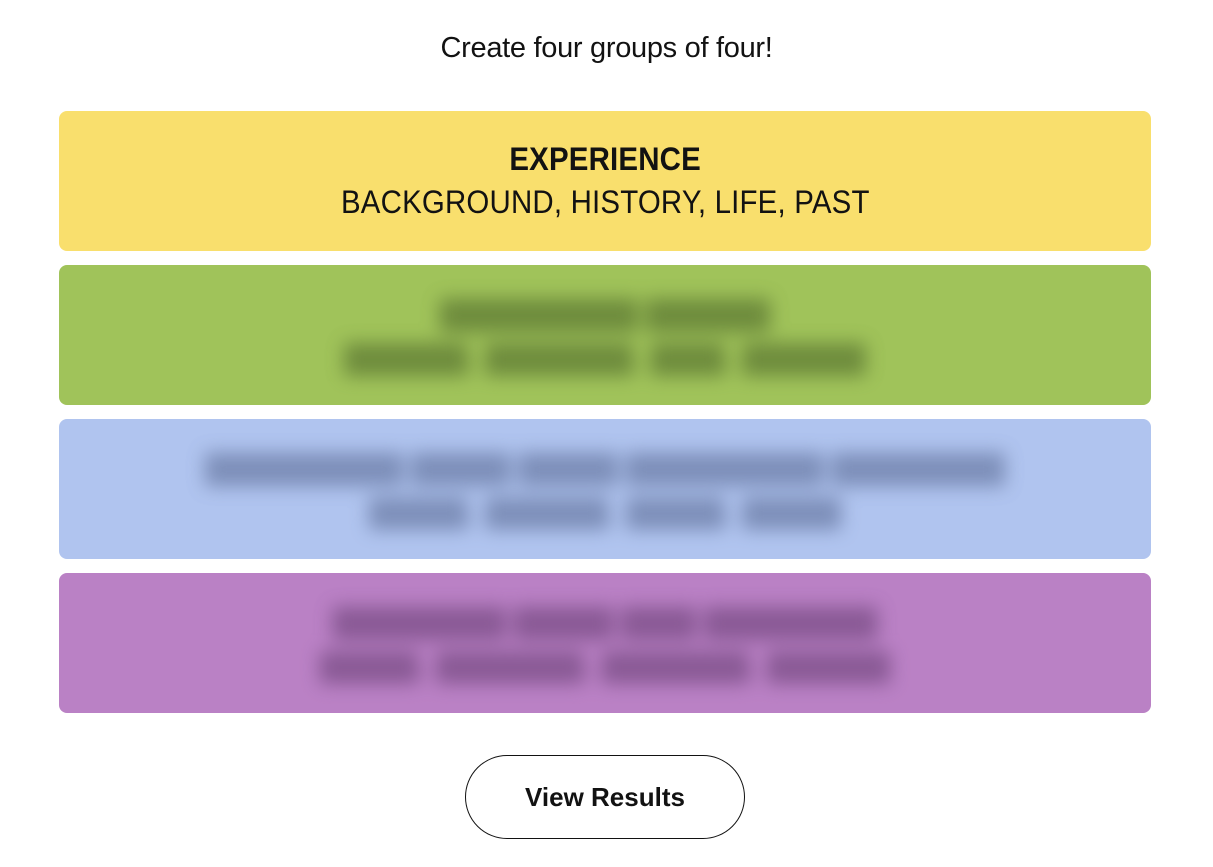  What do you see at coordinates (606, 48) in the screenshot?
I see `instructions-text: Create four groups of four!` at bounding box center [606, 48].